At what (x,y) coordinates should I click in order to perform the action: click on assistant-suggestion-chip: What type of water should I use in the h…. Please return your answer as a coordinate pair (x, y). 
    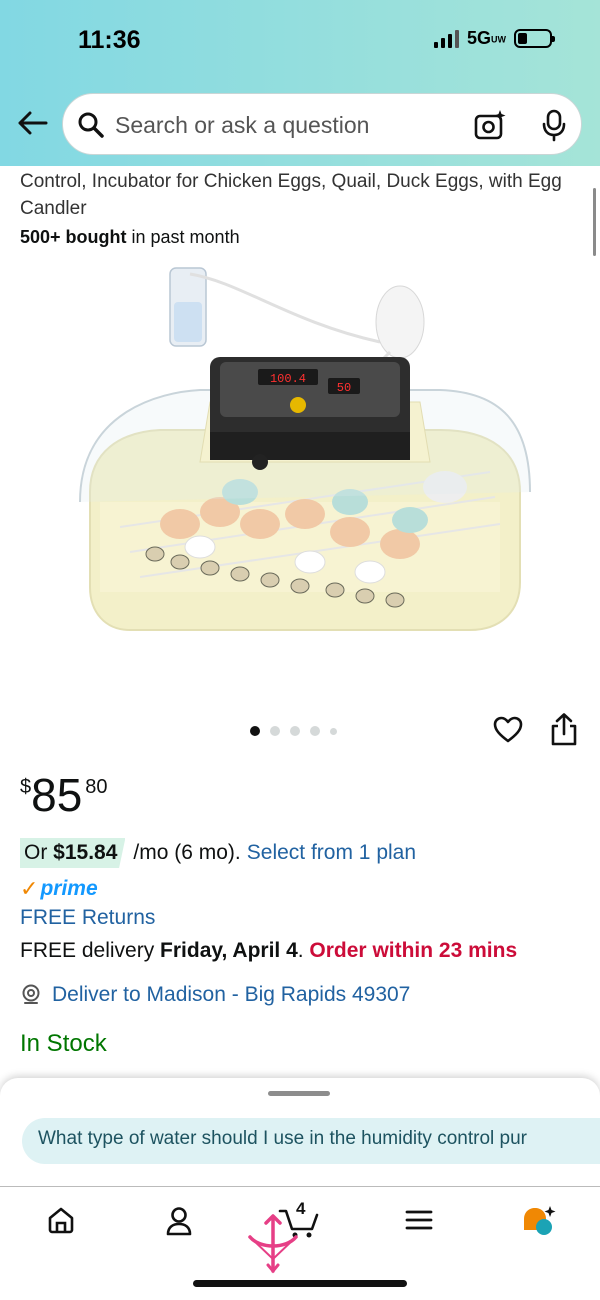
    Looking at the image, I should click on (311, 1141).